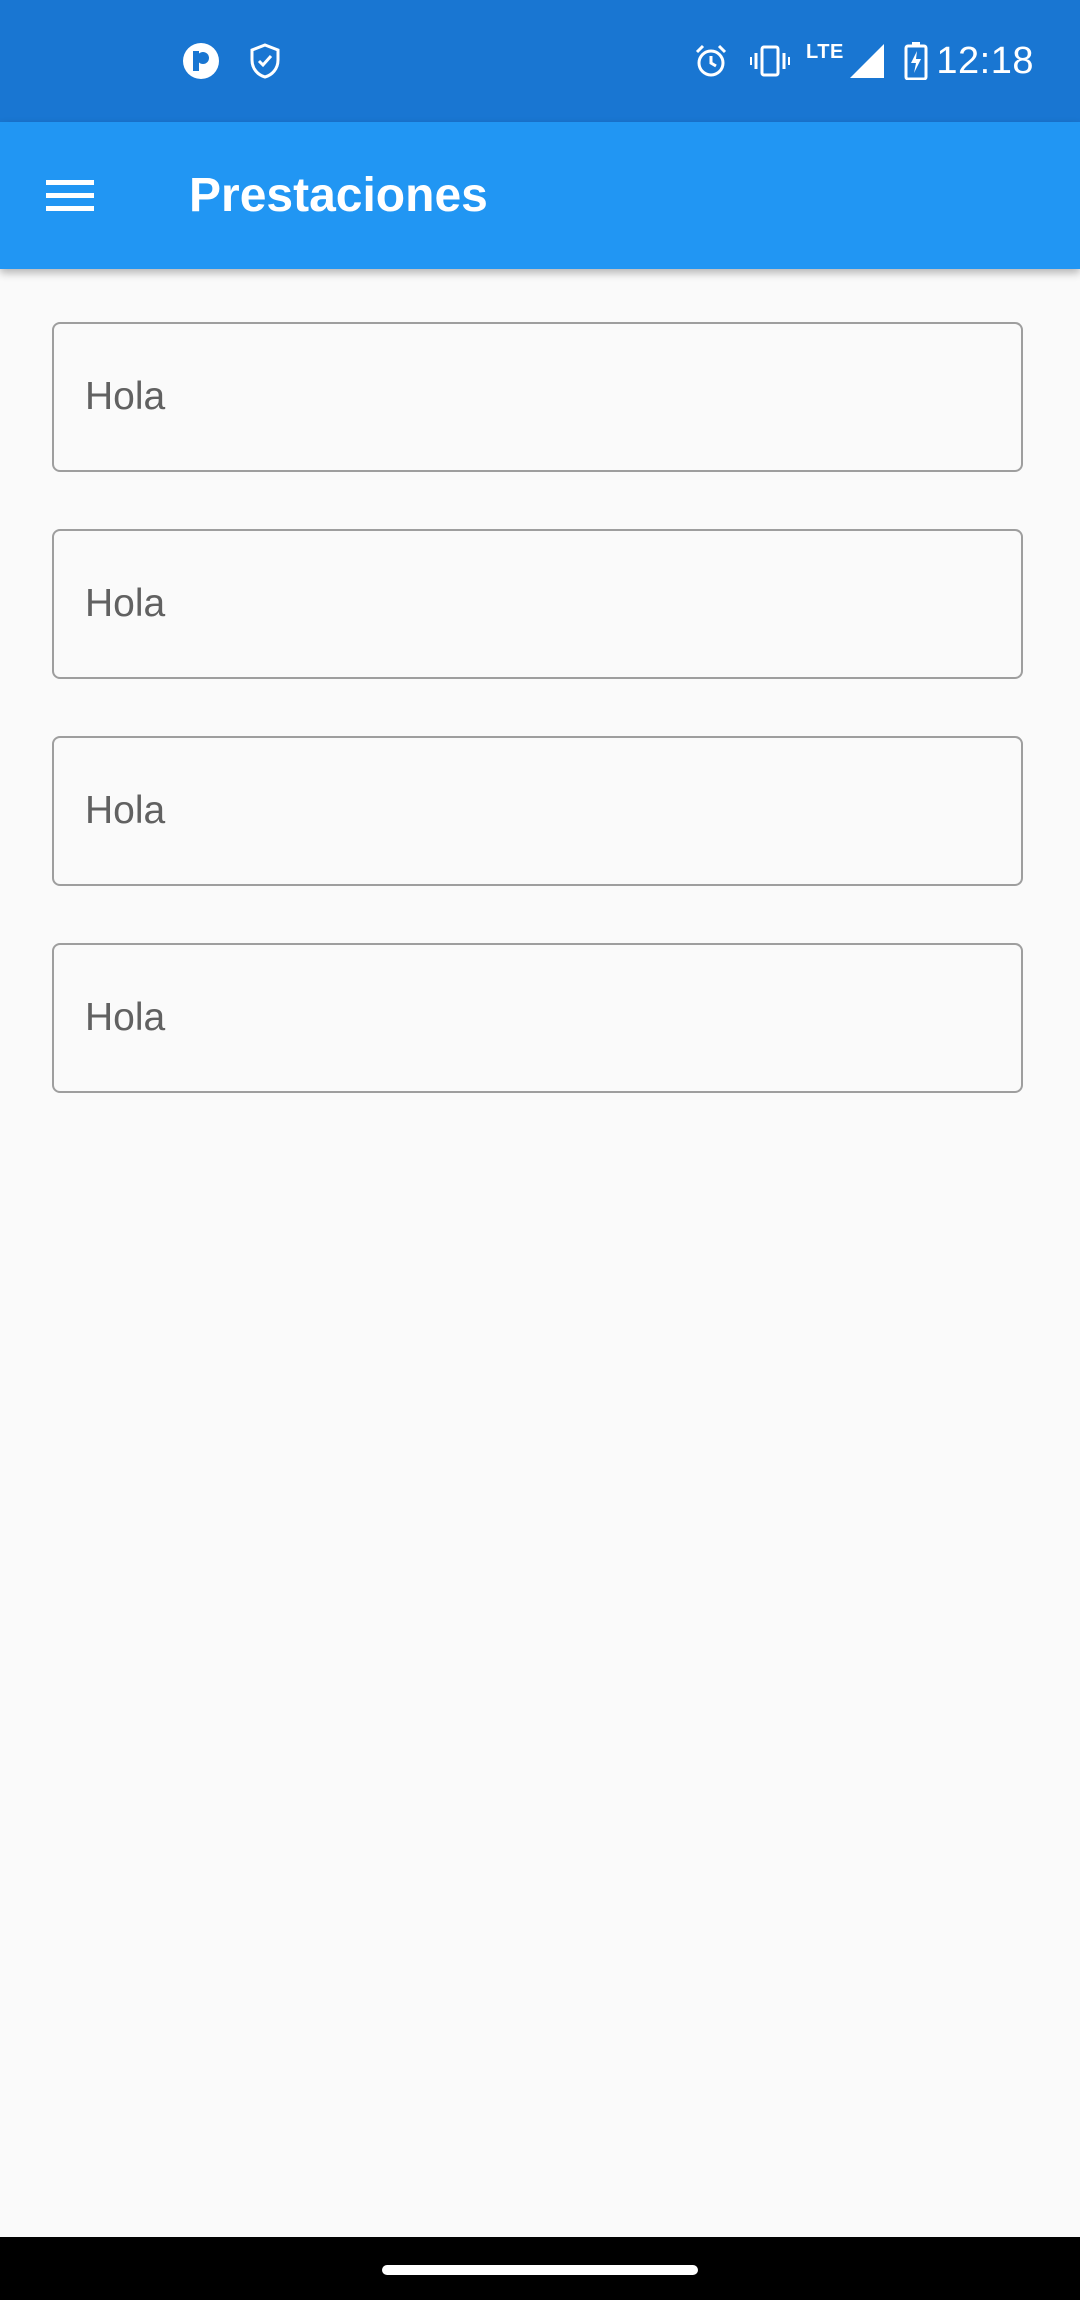  Describe the element at coordinates (338, 195) in the screenshot. I see `page-title: Prestaciones` at that location.